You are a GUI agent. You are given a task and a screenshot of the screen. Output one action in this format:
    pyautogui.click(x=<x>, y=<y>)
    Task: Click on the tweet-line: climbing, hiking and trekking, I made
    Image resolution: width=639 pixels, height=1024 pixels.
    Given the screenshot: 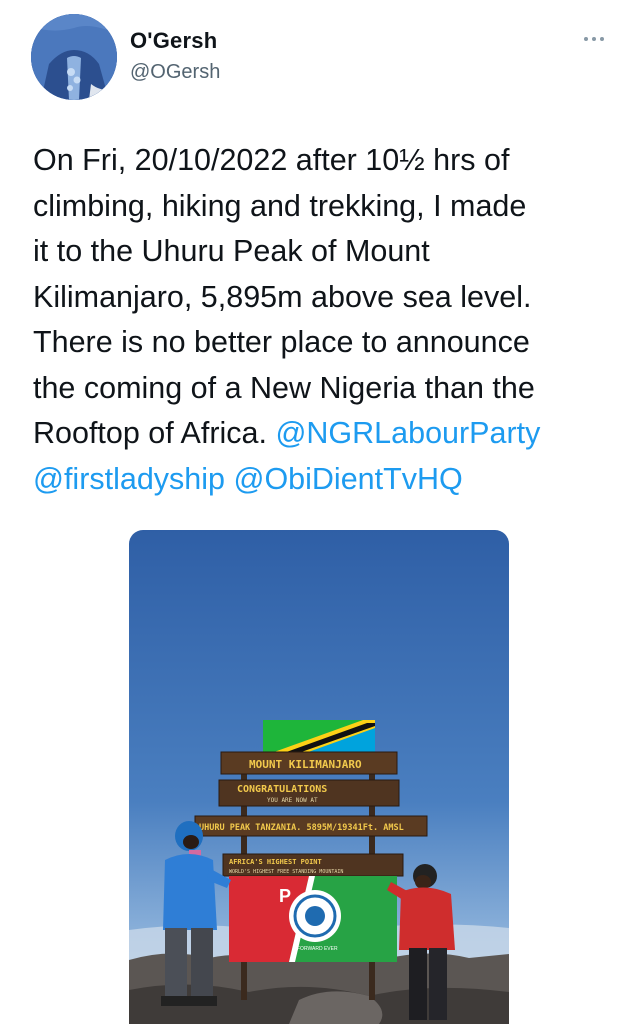 What is the action you would take?
    pyautogui.click(x=280, y=205)
    